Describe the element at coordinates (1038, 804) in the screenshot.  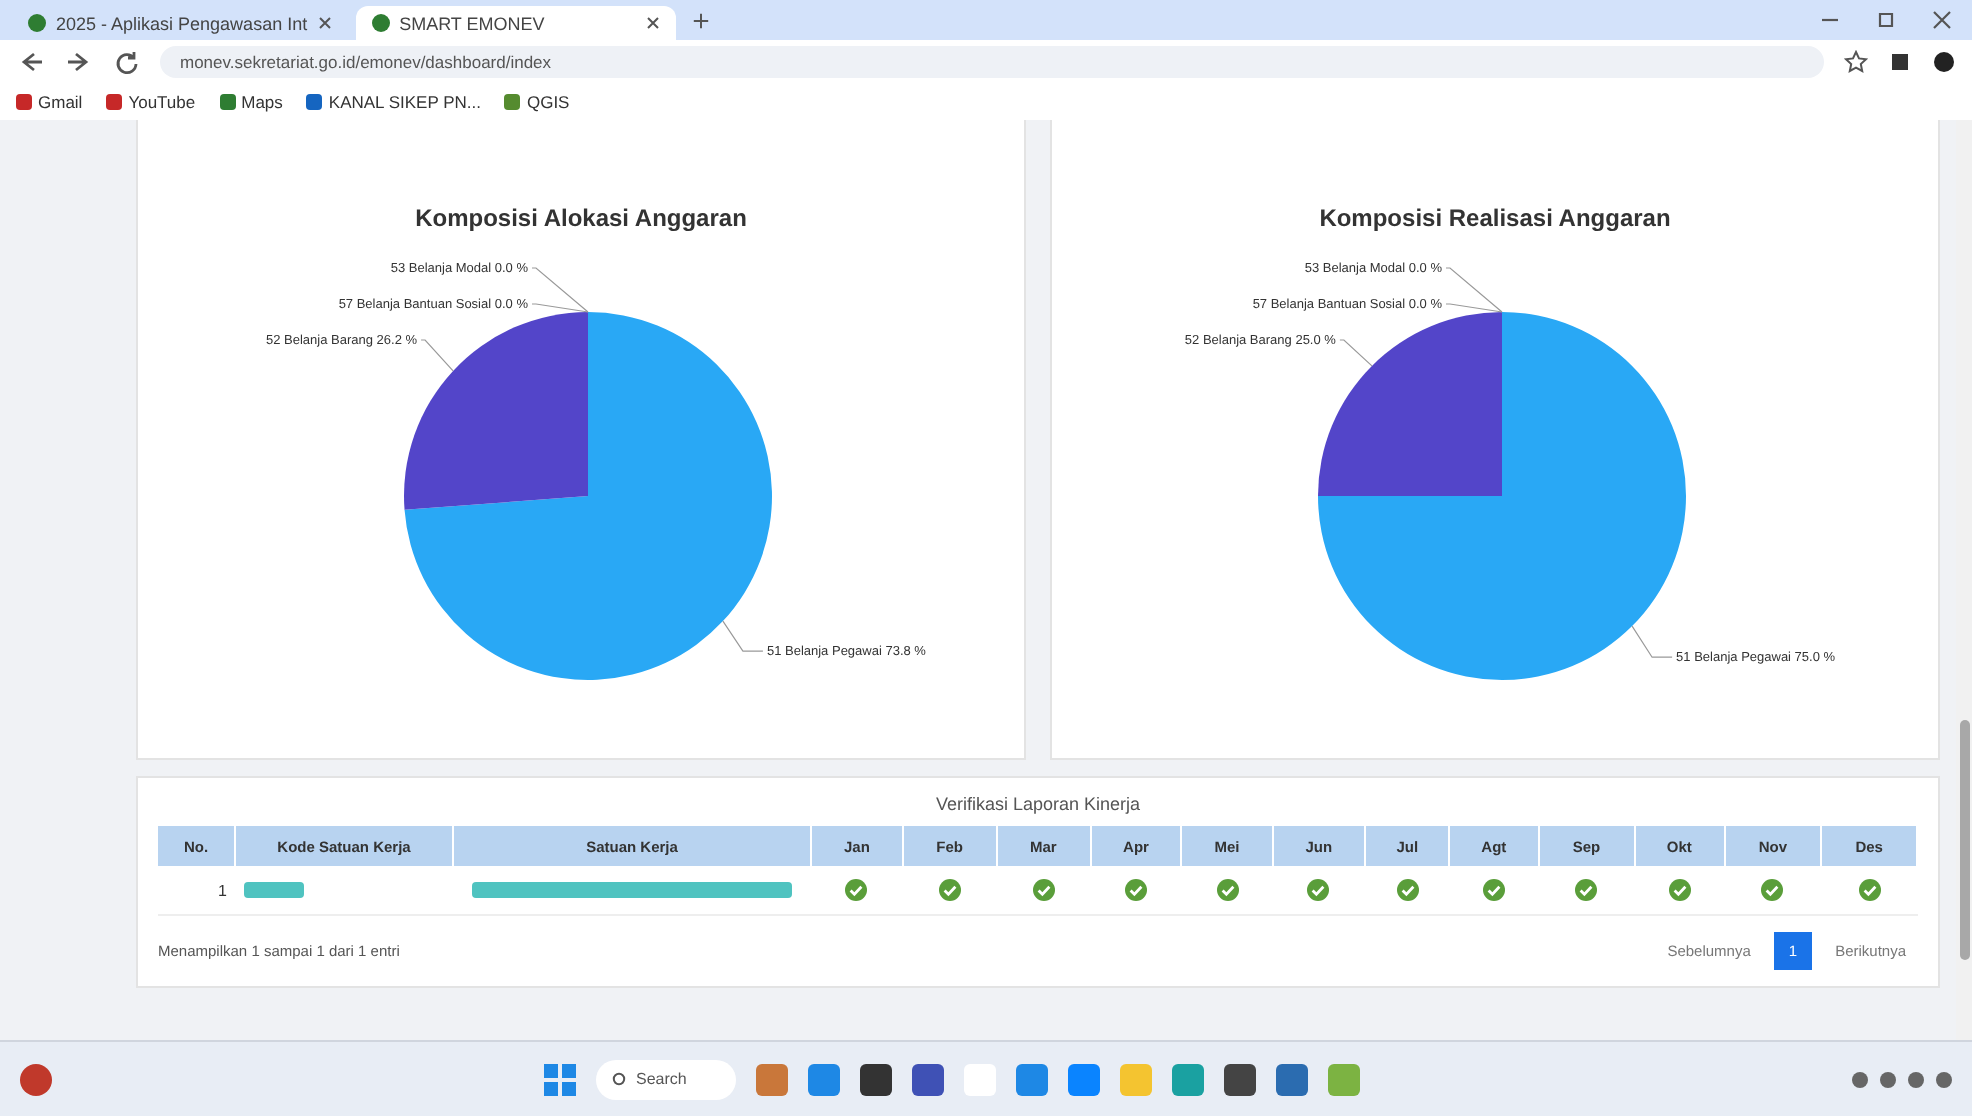
I see `table-title: Verifikasi Laporan Kinerja` at that location.